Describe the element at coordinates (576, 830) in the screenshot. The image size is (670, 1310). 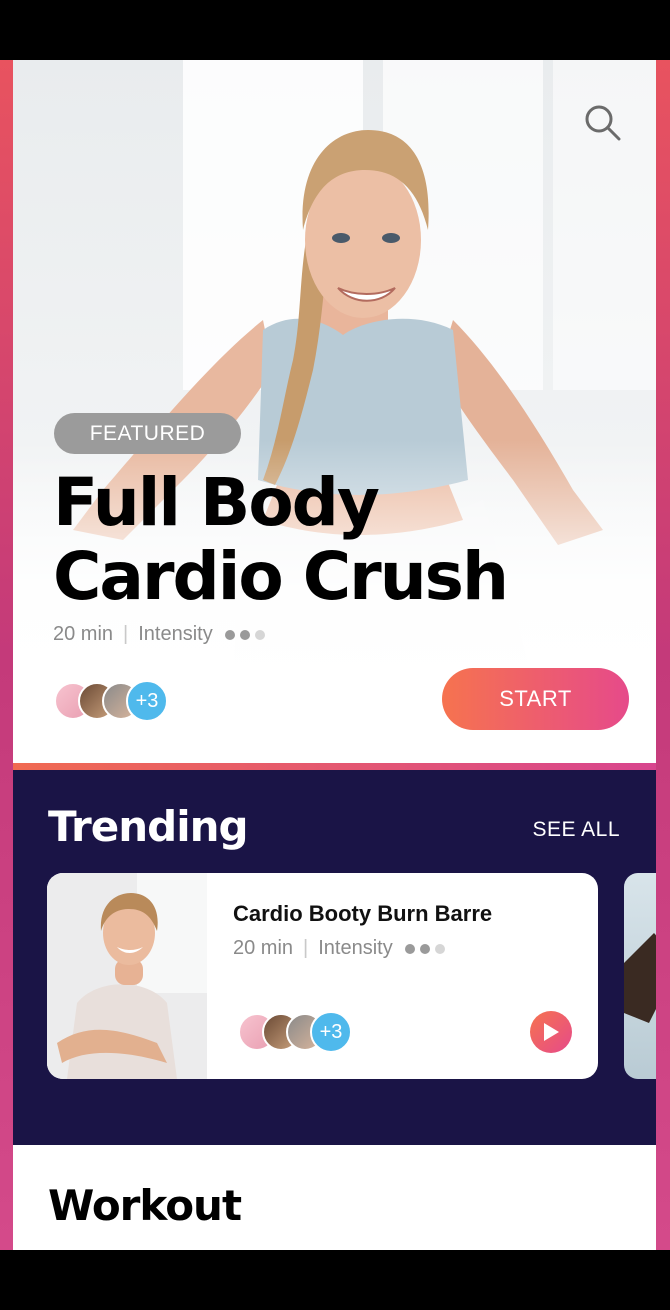
I see `see-all-link: SEE ALL` at that location.